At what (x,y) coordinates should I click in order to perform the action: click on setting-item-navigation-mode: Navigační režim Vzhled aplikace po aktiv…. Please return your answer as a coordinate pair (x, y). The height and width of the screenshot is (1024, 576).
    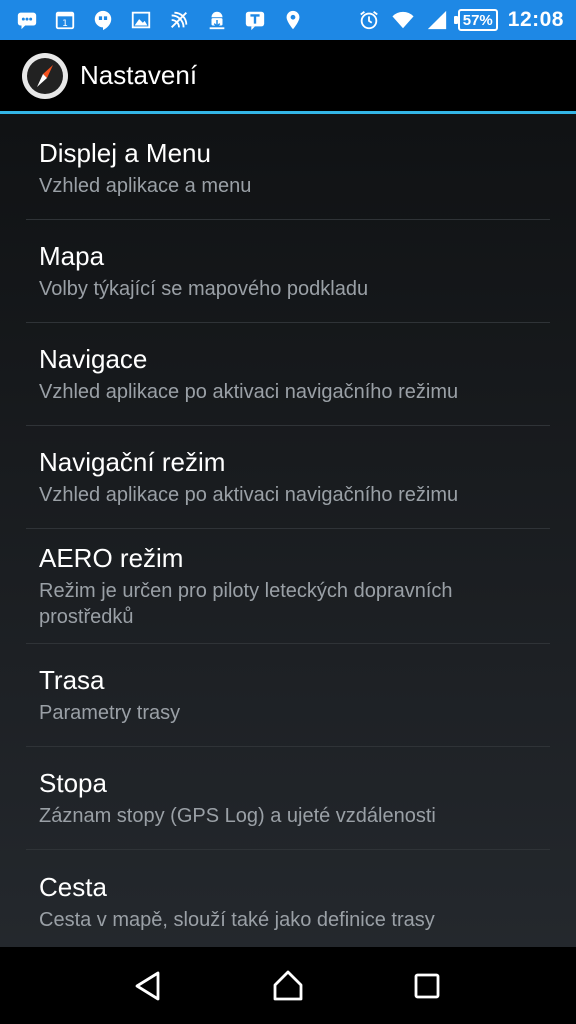
    Looking at the image, I should click on (288, 477).